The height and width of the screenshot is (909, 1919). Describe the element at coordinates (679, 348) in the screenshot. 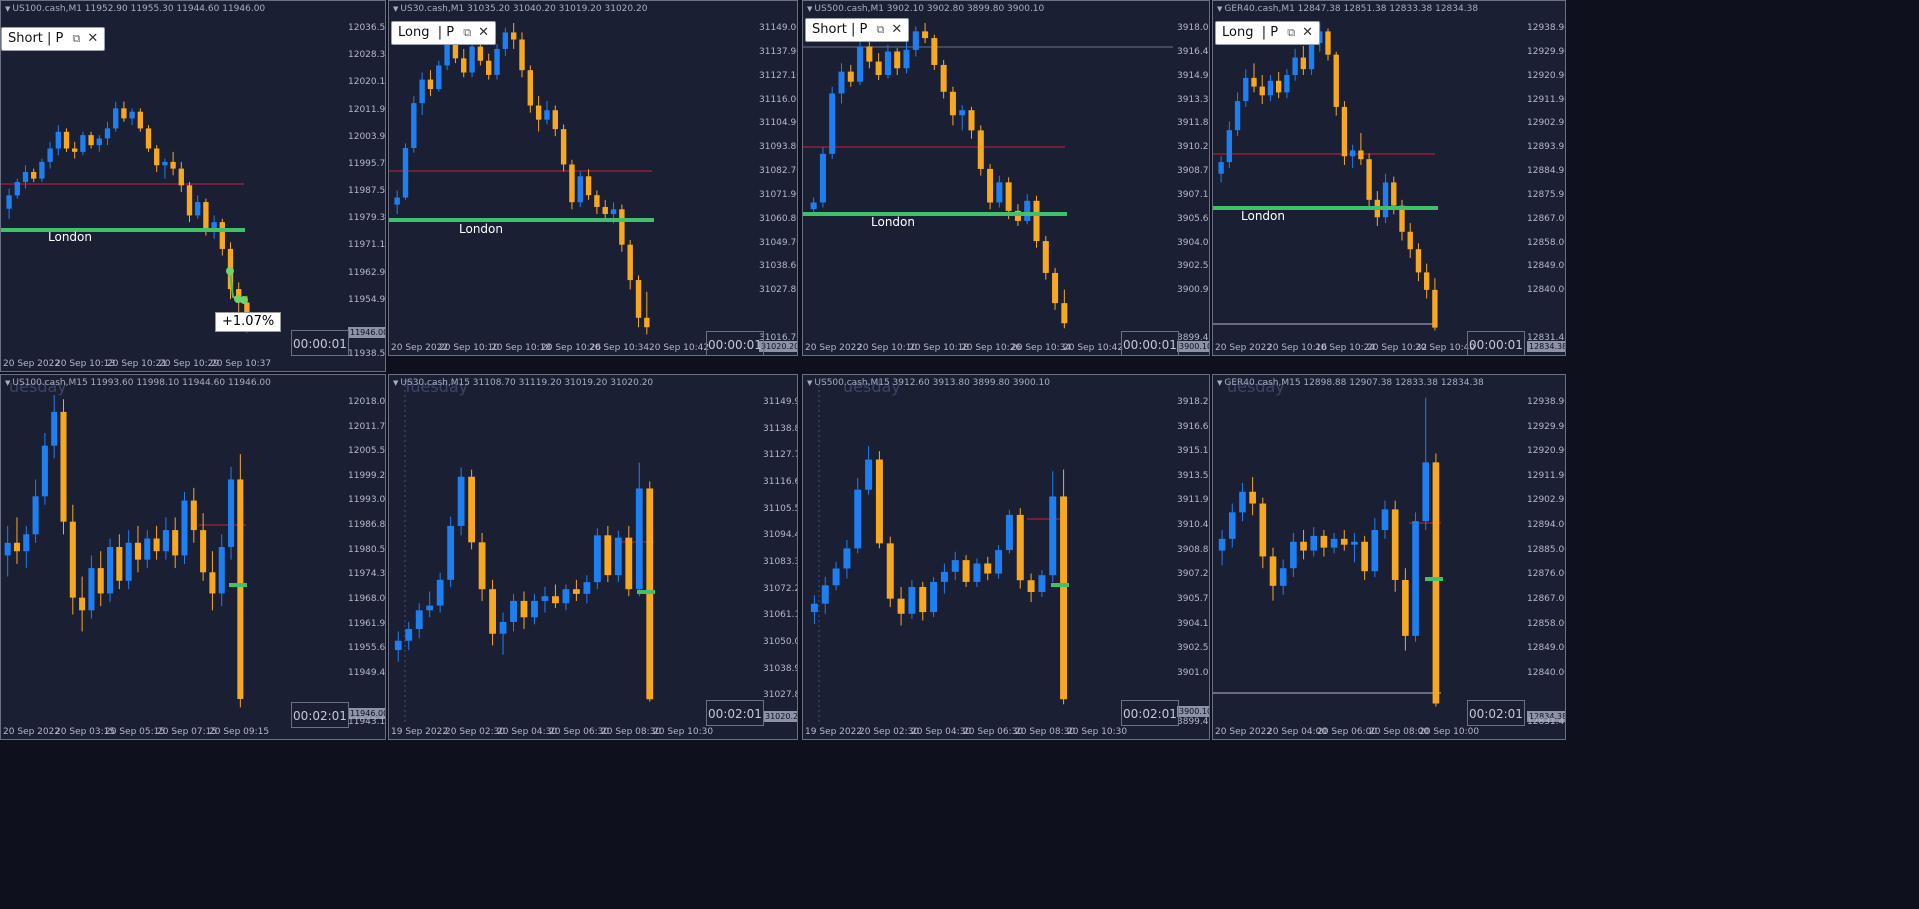

I see `time-tick-label: 20 Sep 10:42` at that location.